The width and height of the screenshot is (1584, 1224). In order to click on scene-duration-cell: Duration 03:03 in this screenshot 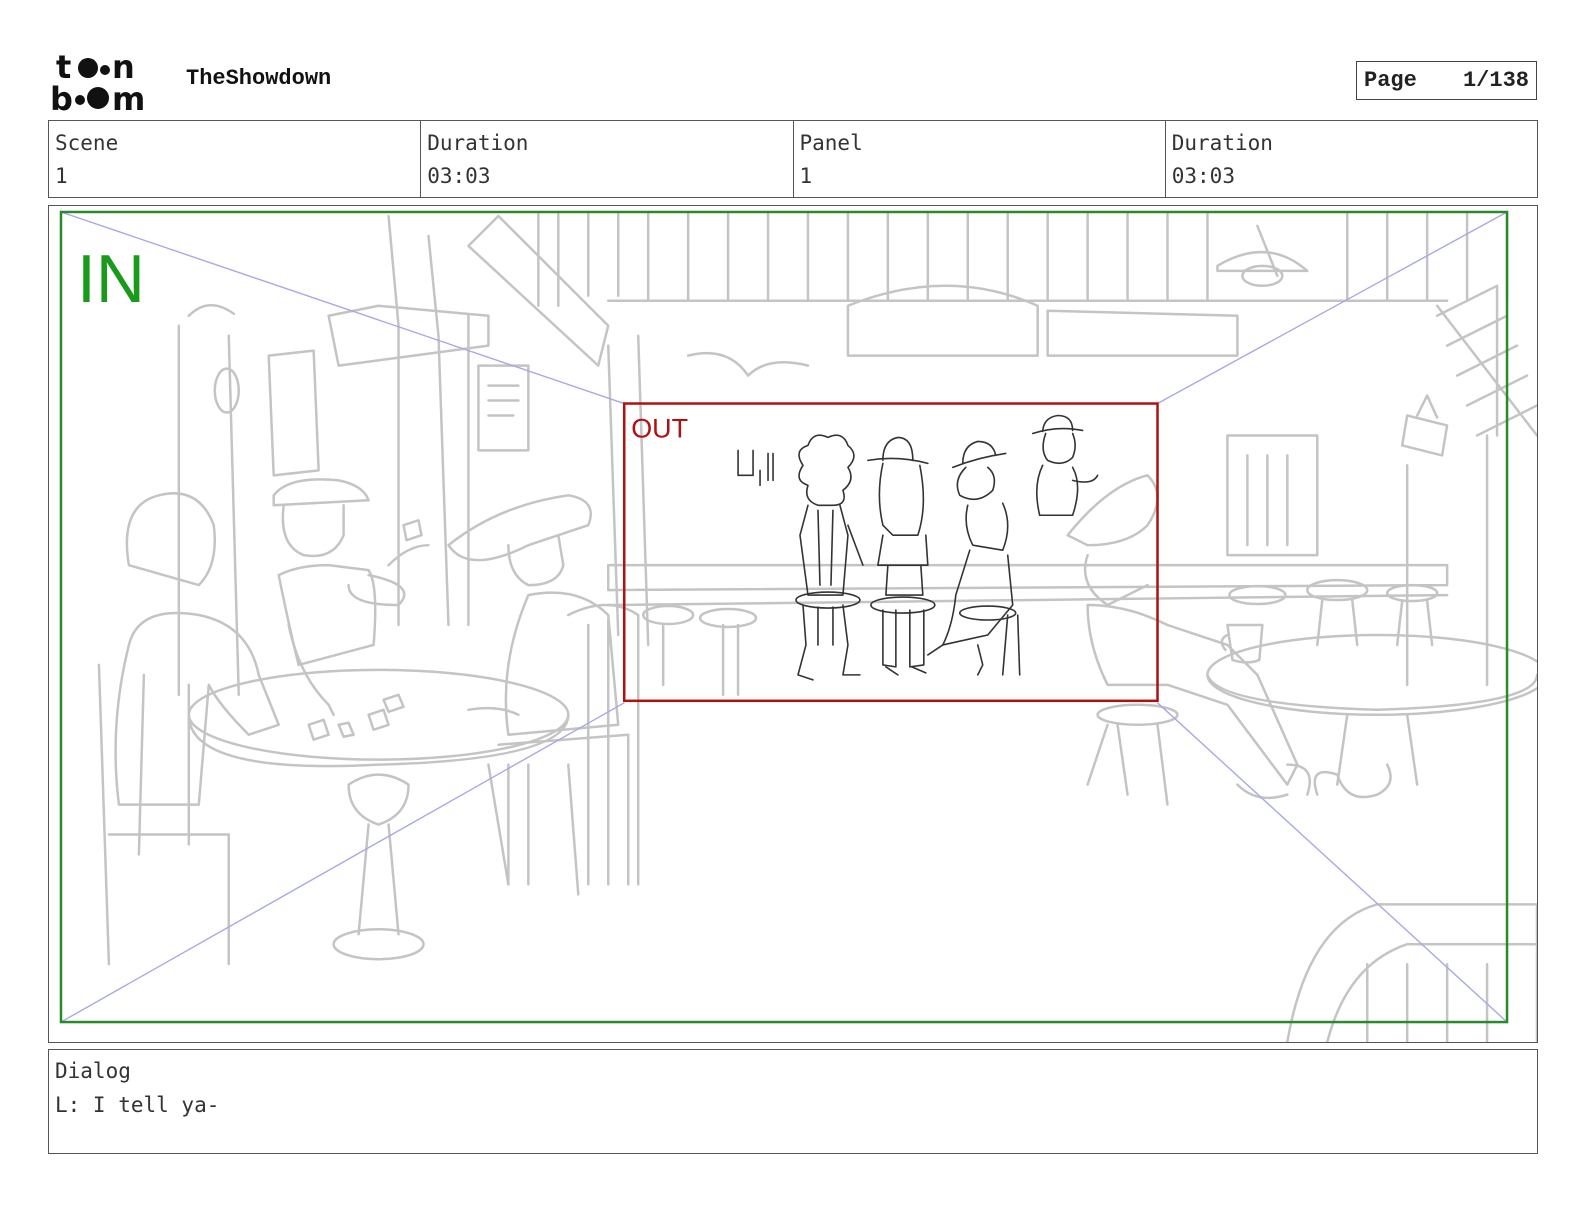, I will do `click(607, 159)`.